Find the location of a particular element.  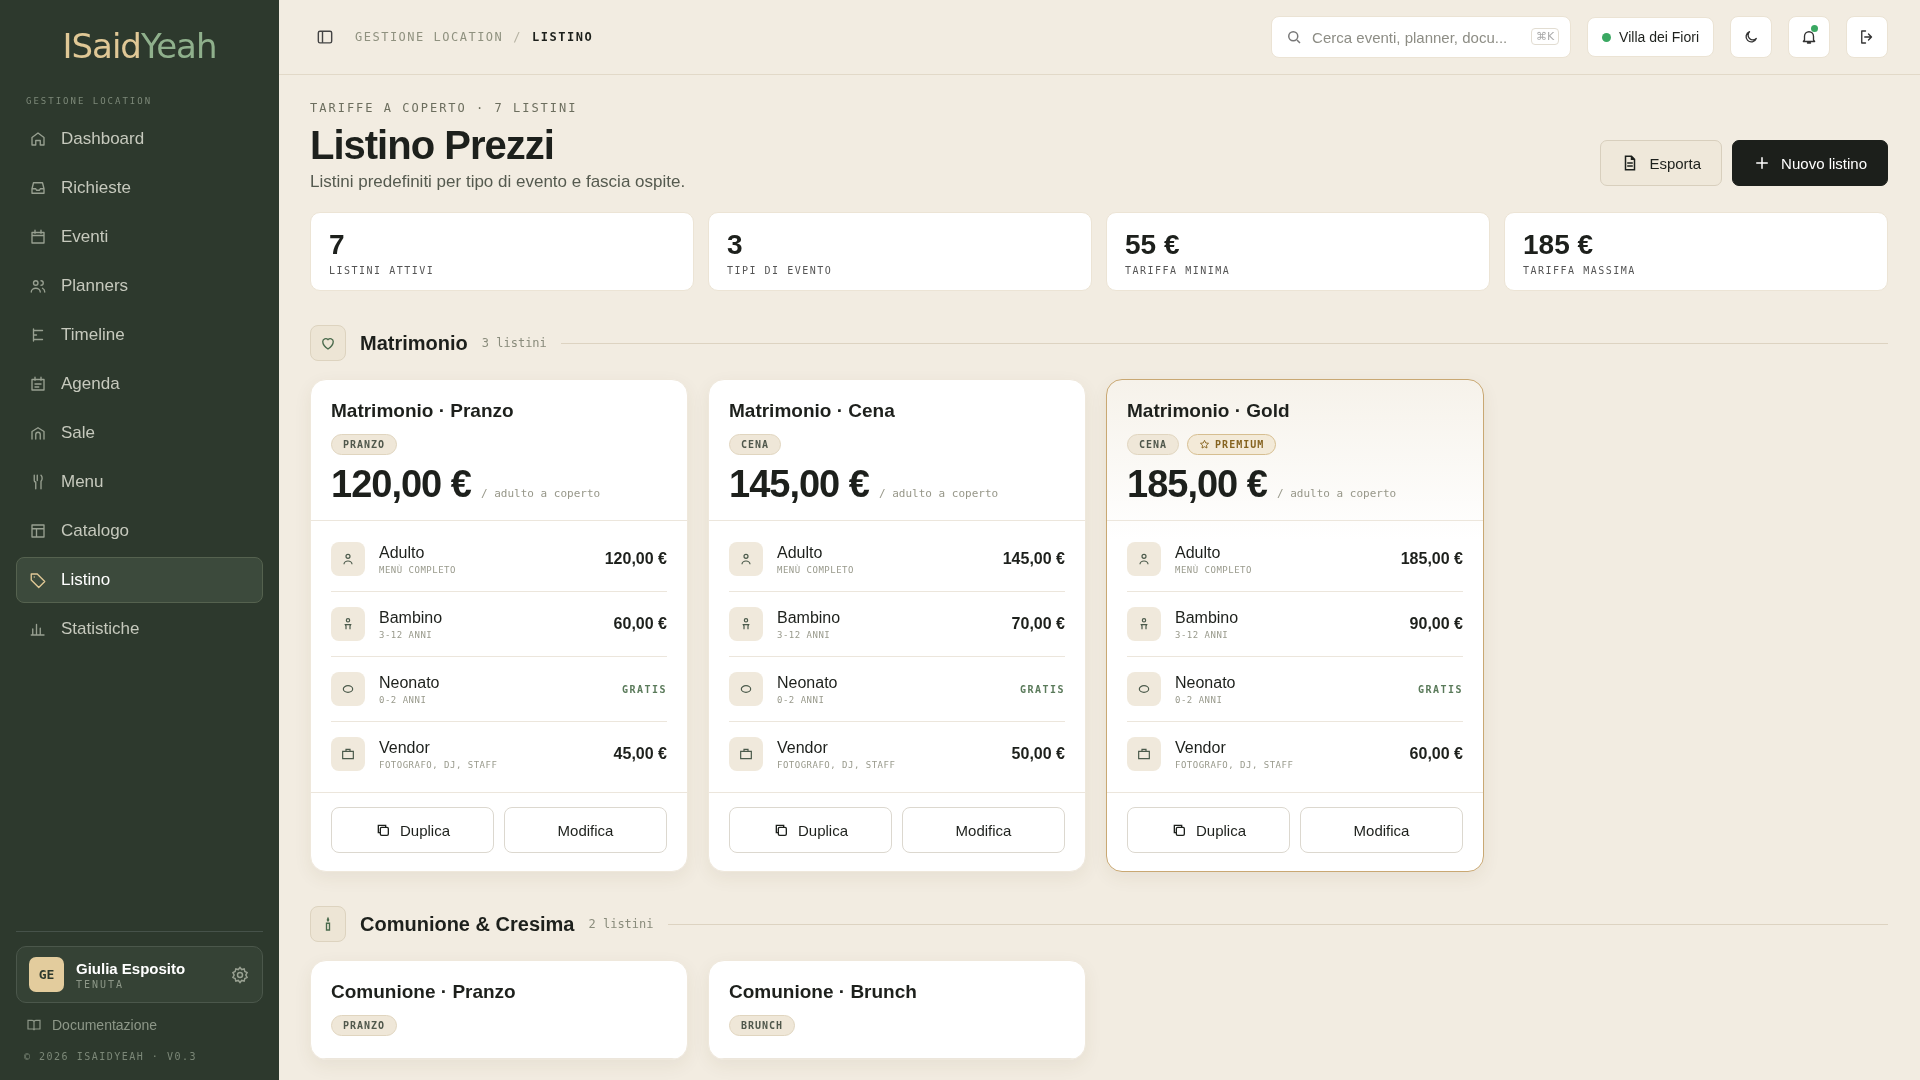

stat-label: LISTINI ATTIVI is located at coordinates (382, 270).